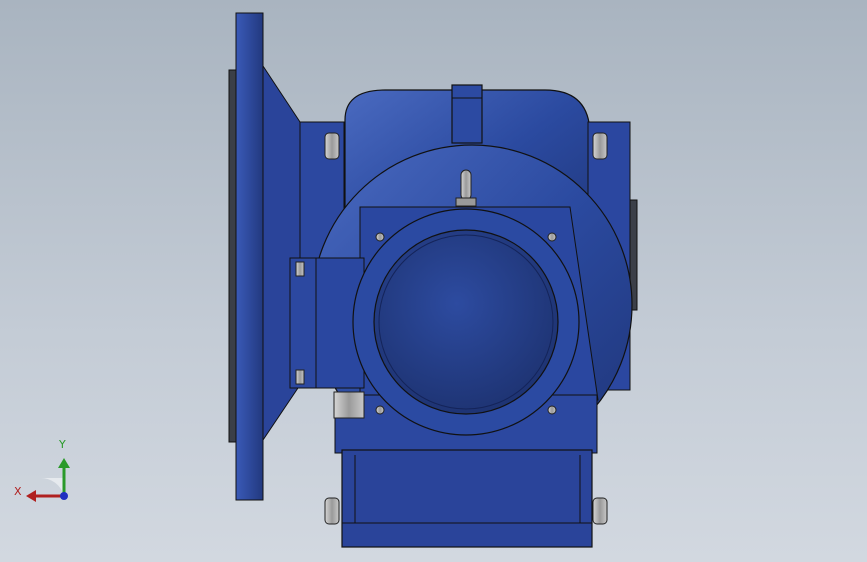 The width and height of the screenshot is (867, 562). I want to click on terminal-box, so click(327, 338).